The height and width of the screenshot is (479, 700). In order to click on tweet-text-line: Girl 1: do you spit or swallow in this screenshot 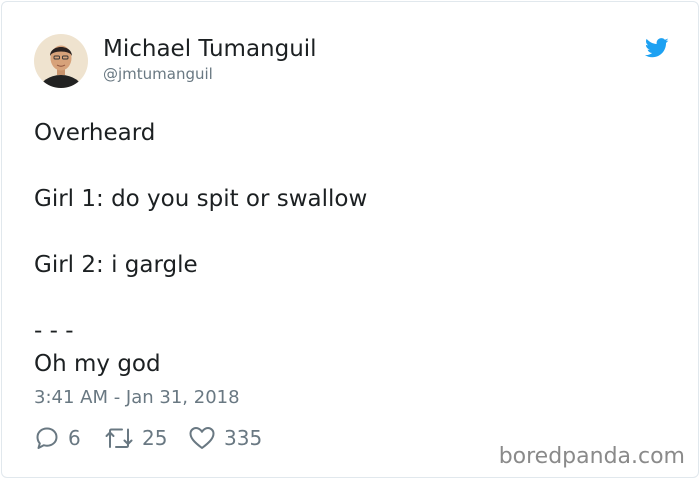, I will do `click(201, 199)`.